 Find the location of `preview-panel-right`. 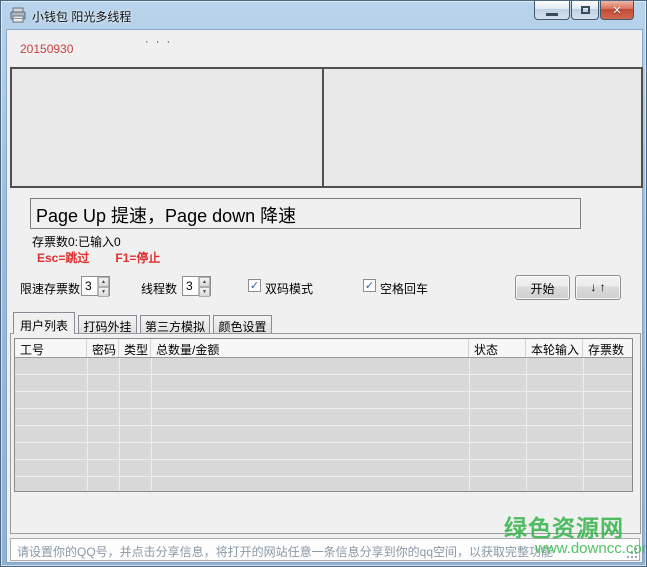

preview-panel-right is located at coordinates (482, 127).